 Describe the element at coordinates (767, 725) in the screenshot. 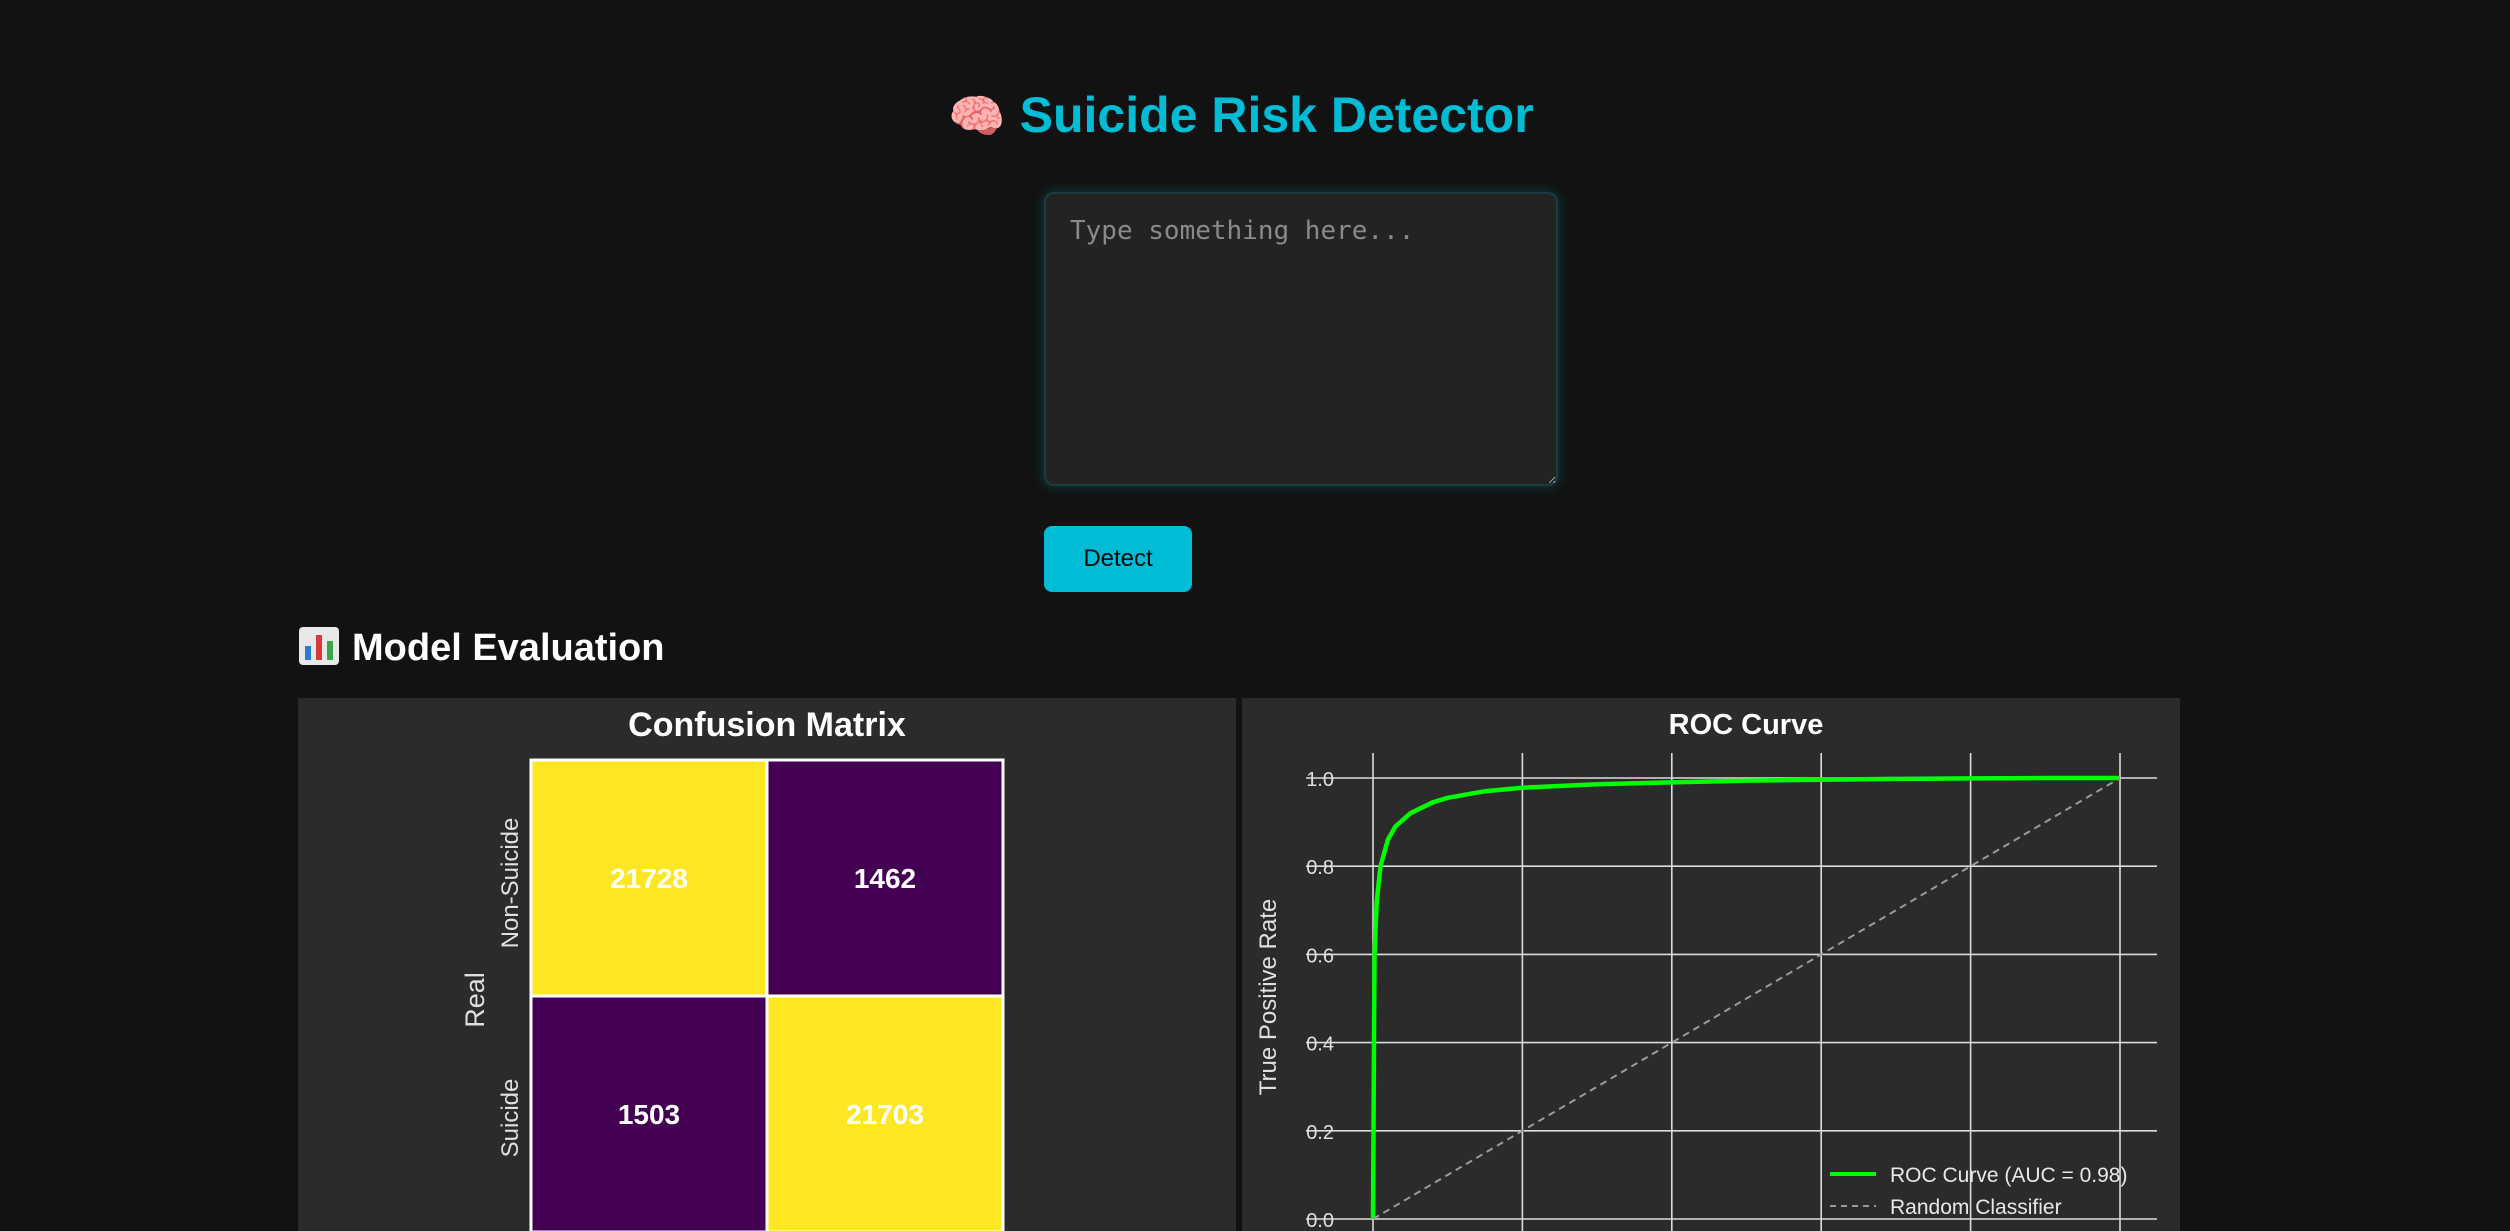

I see `confusion-matrix-title: Confusion Matrix` at that location.